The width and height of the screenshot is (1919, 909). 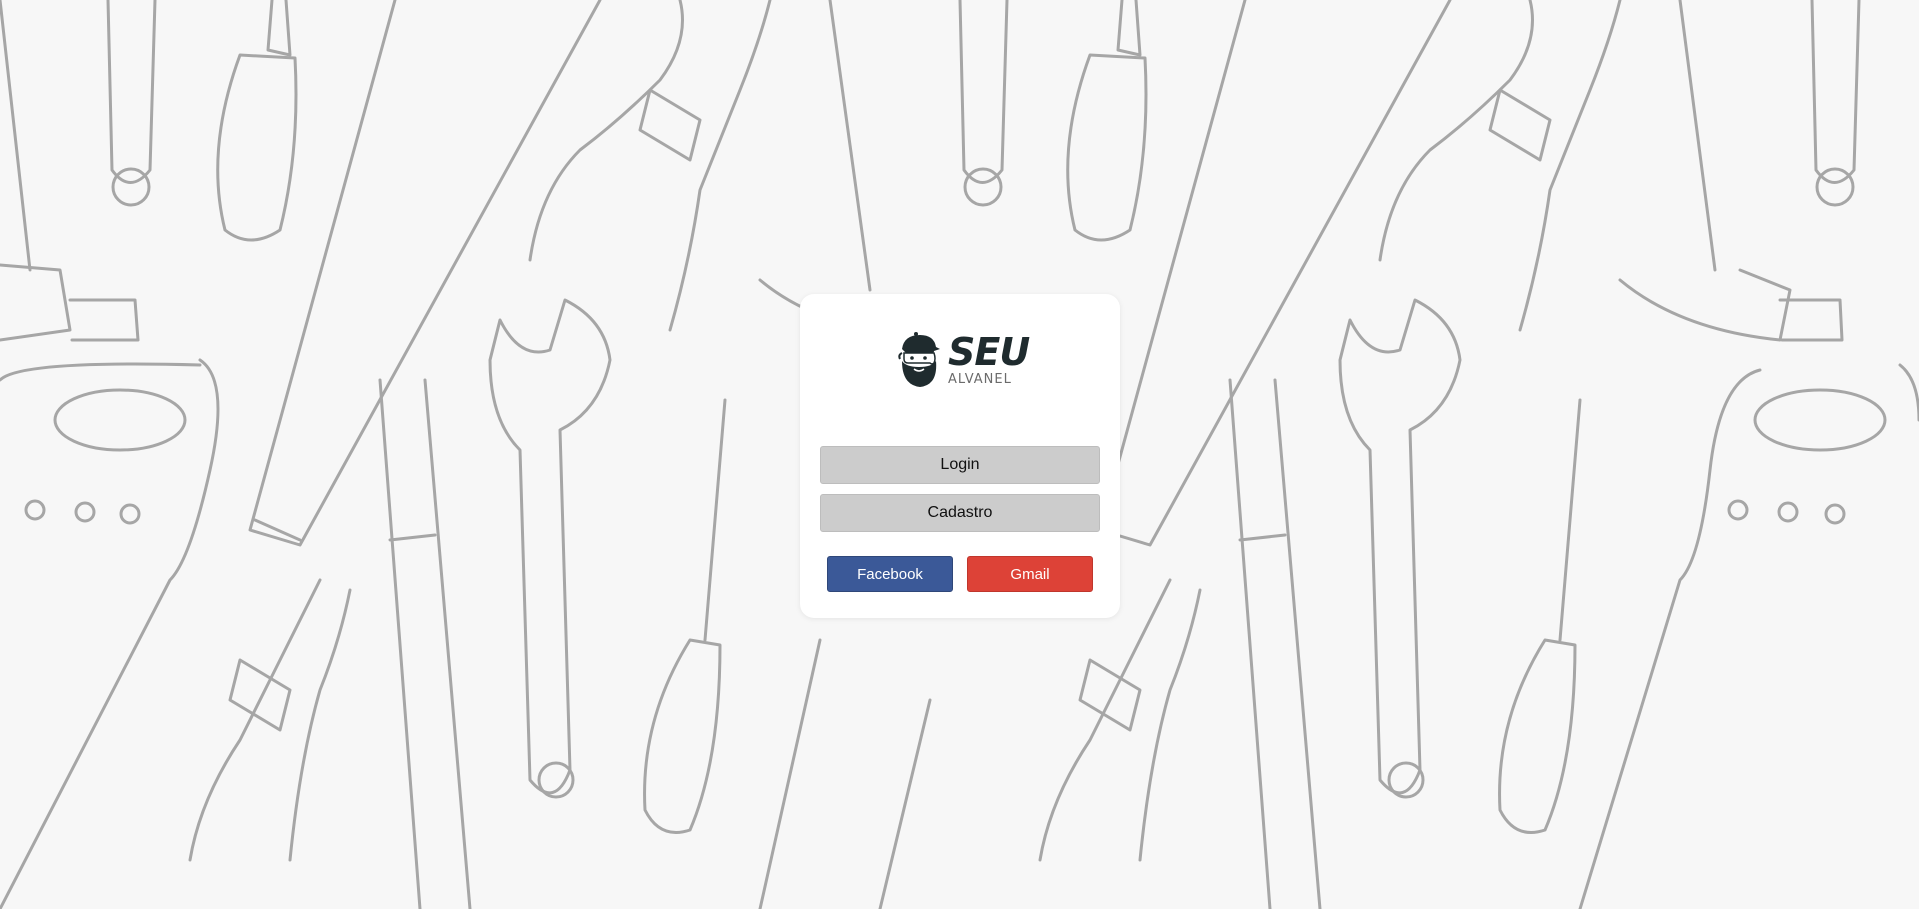 What do you see at coordinates (890, 574) in the screenshot?
I see `facebook-login-button: Facebook` at bounding box center [890, 574].